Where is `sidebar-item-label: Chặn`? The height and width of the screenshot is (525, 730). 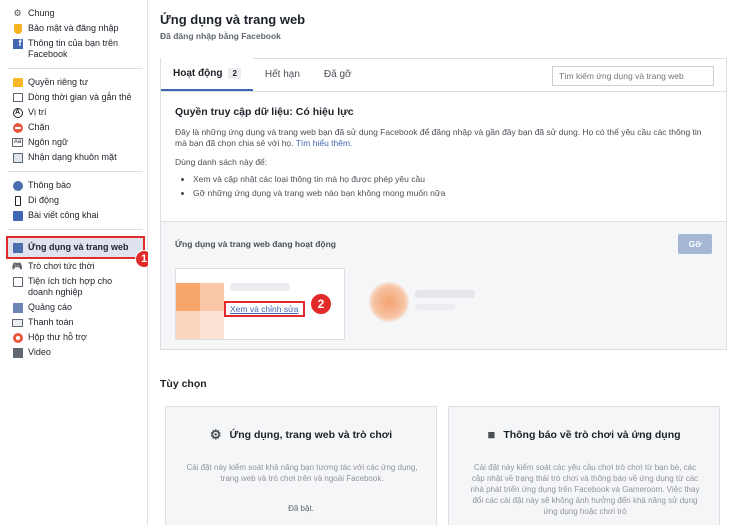 sidebar-item-label: Chặn is located at coordinates (39, 127).